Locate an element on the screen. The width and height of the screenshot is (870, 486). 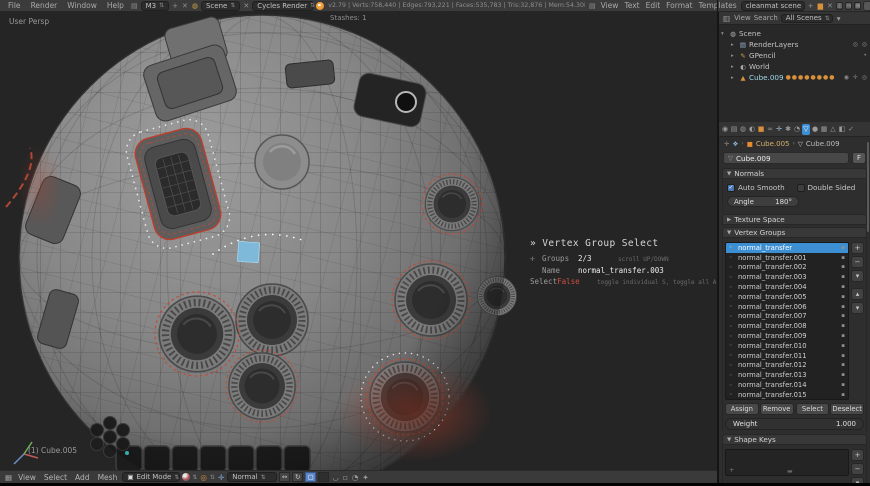
text-menu-edit: Edit is located at coordinates (653, 5).